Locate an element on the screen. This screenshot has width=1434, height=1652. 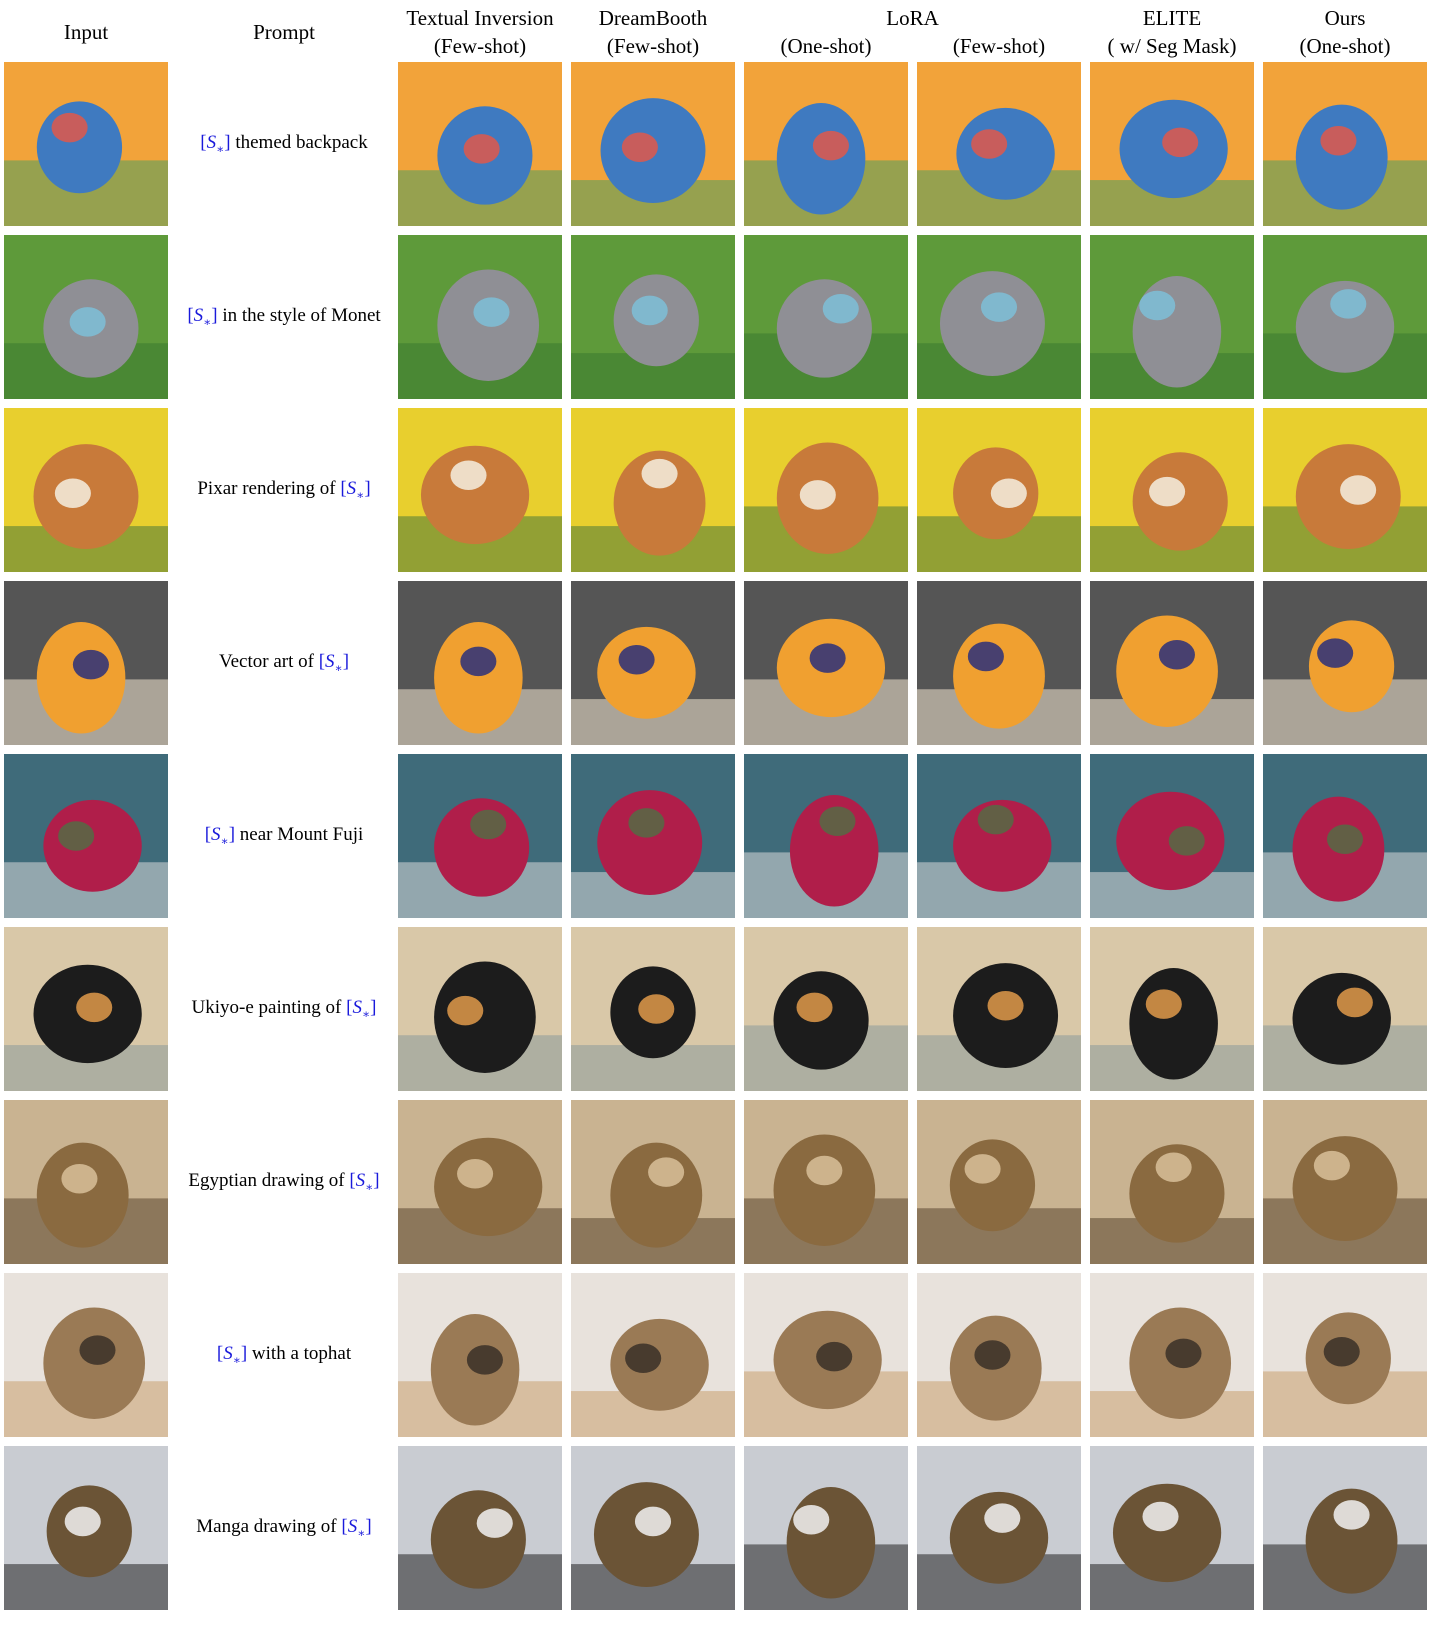
header-lora-few-shot: (Few-shot) is located at coordinates (999, 46).